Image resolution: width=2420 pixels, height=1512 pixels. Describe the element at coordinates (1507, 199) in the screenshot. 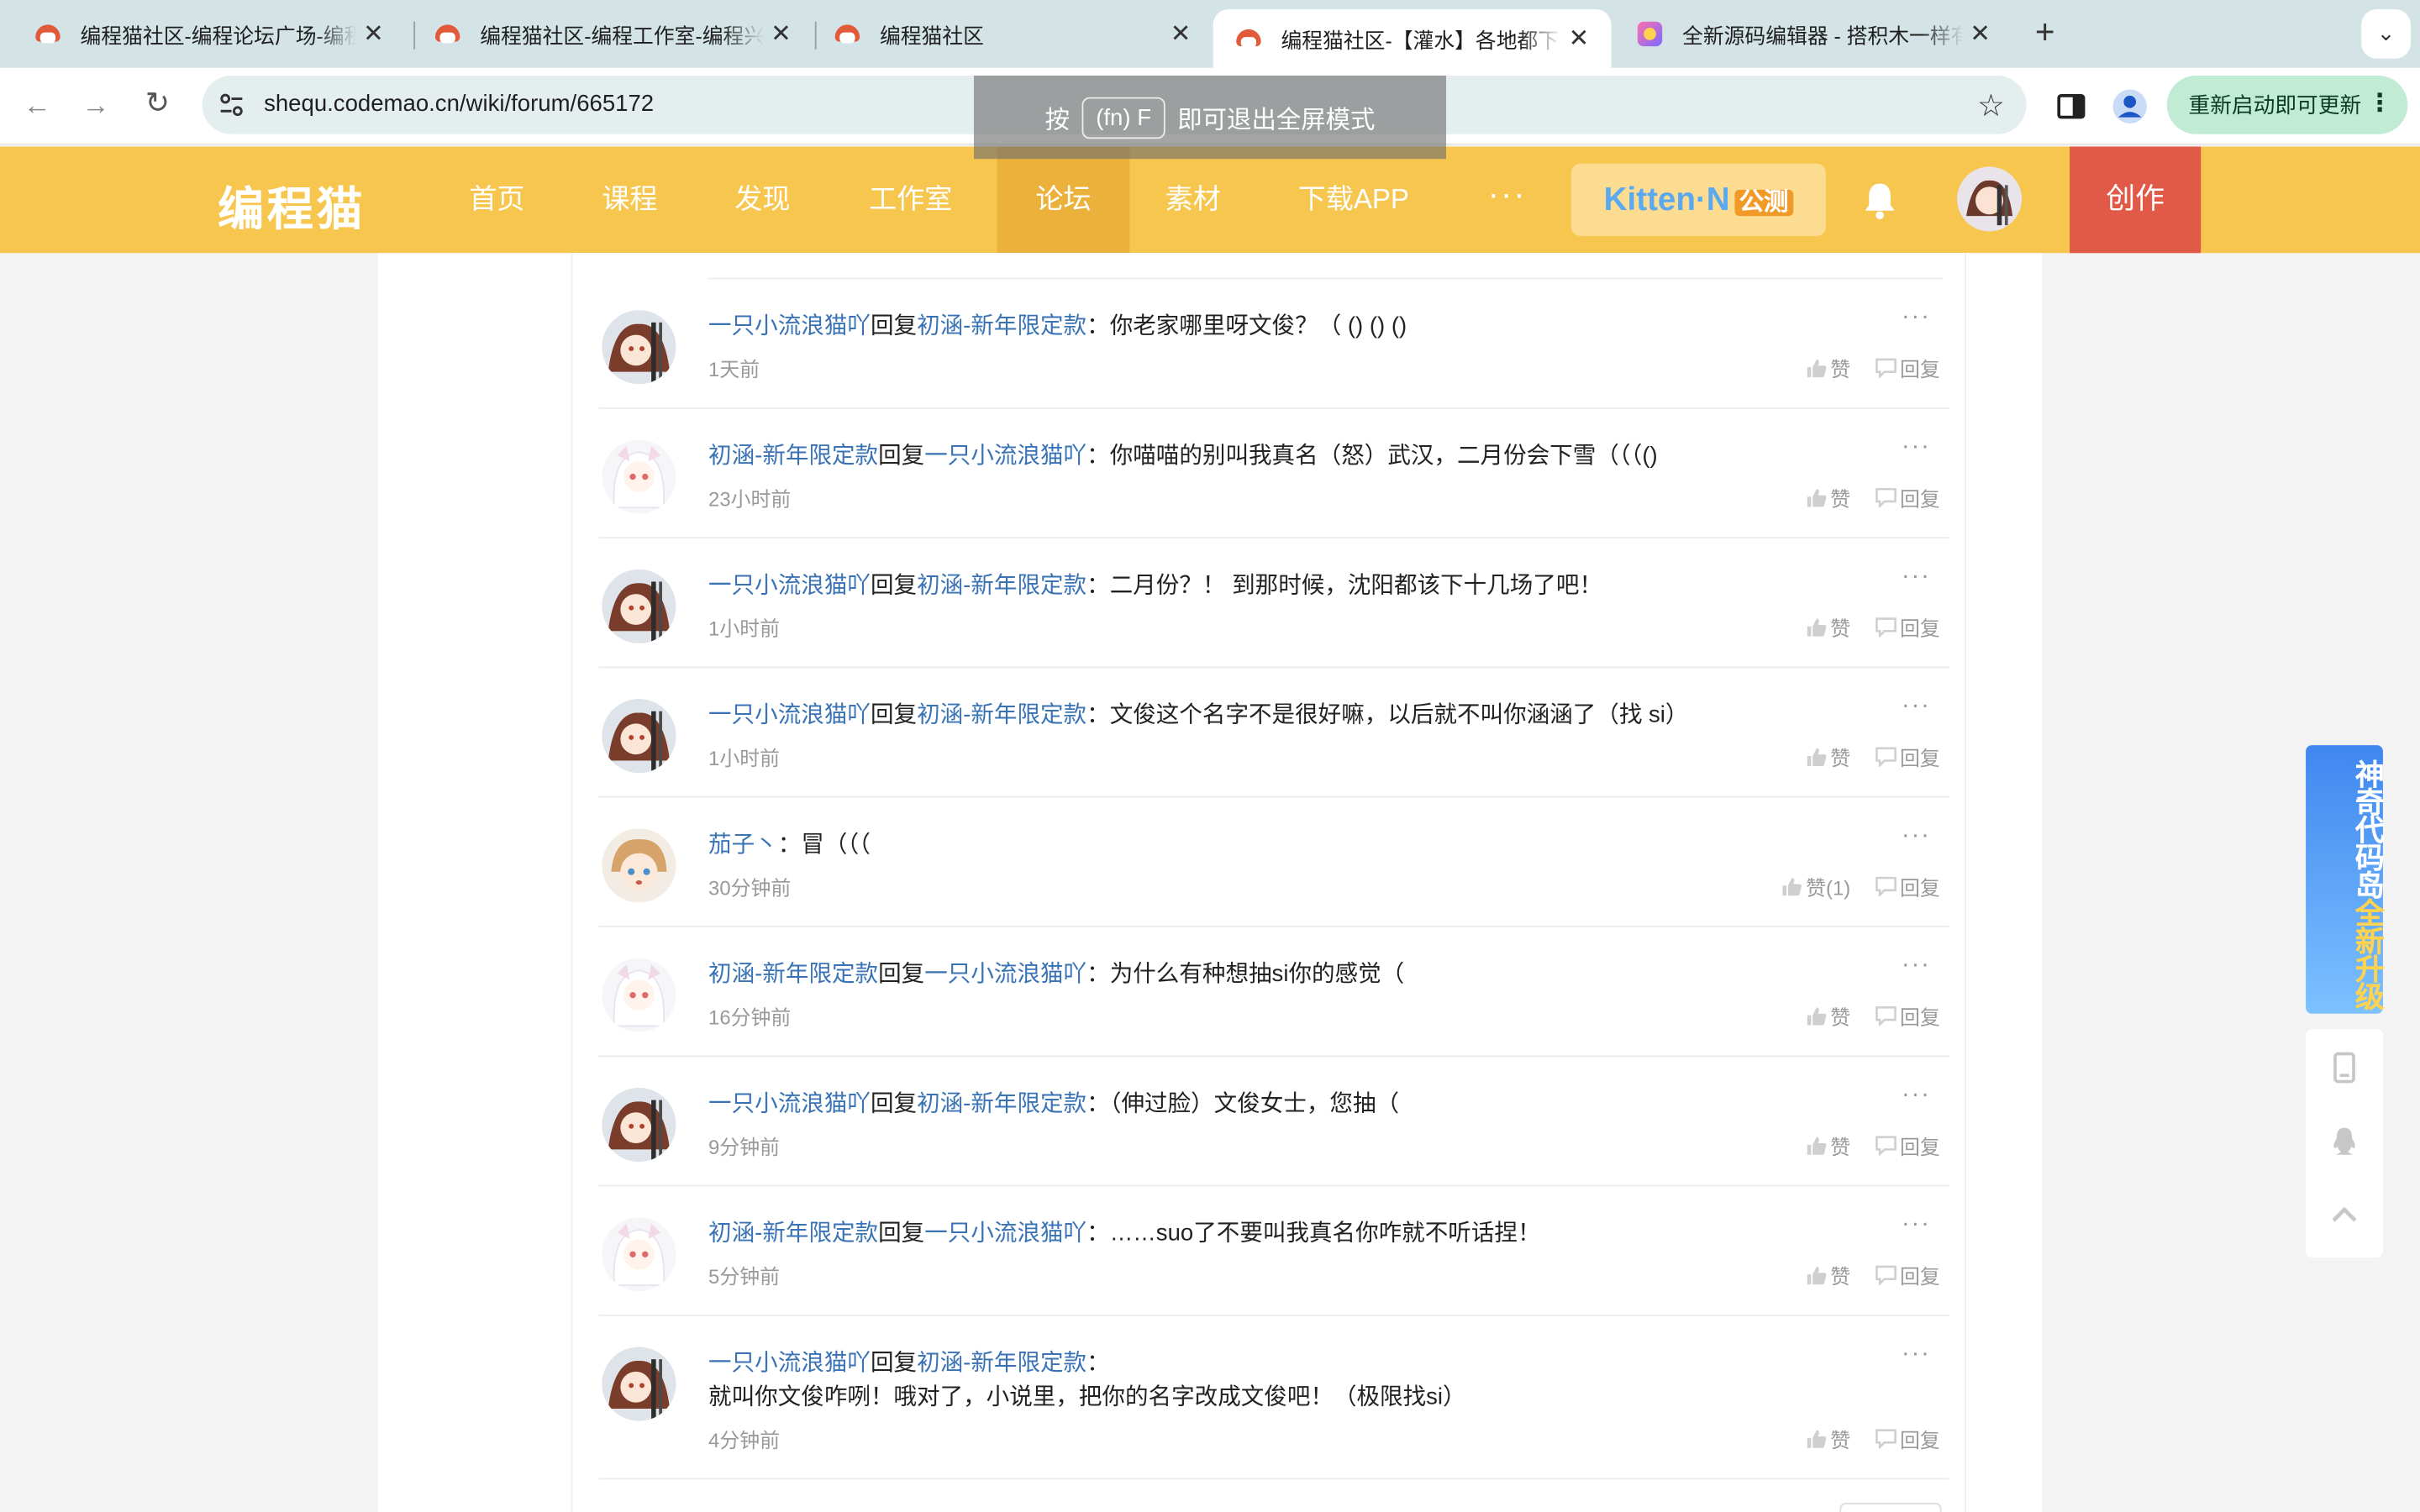

I see `nav-more-icon: ···` at that location.